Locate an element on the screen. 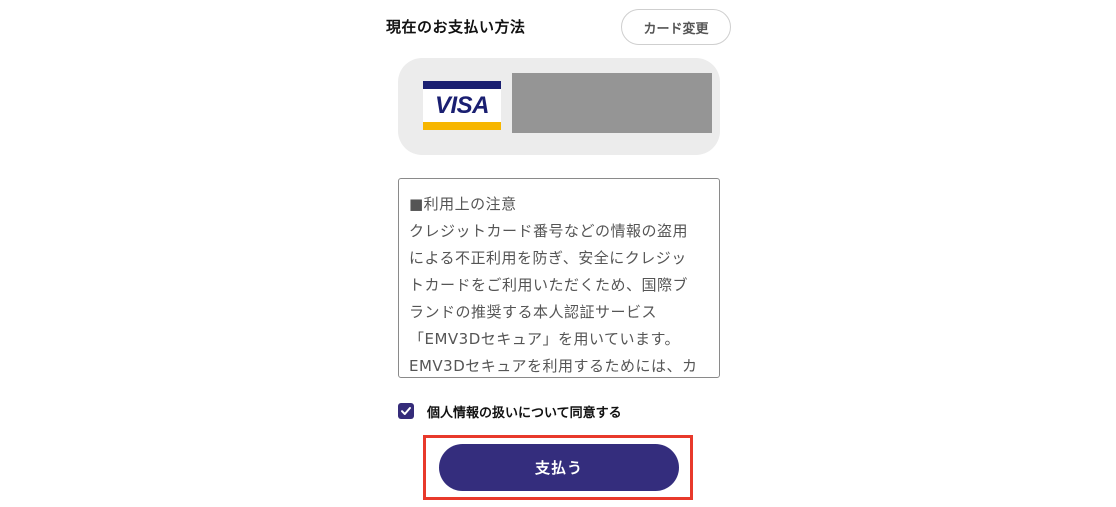  change-card-button: カード変更 is located at coordinates (676, 27).